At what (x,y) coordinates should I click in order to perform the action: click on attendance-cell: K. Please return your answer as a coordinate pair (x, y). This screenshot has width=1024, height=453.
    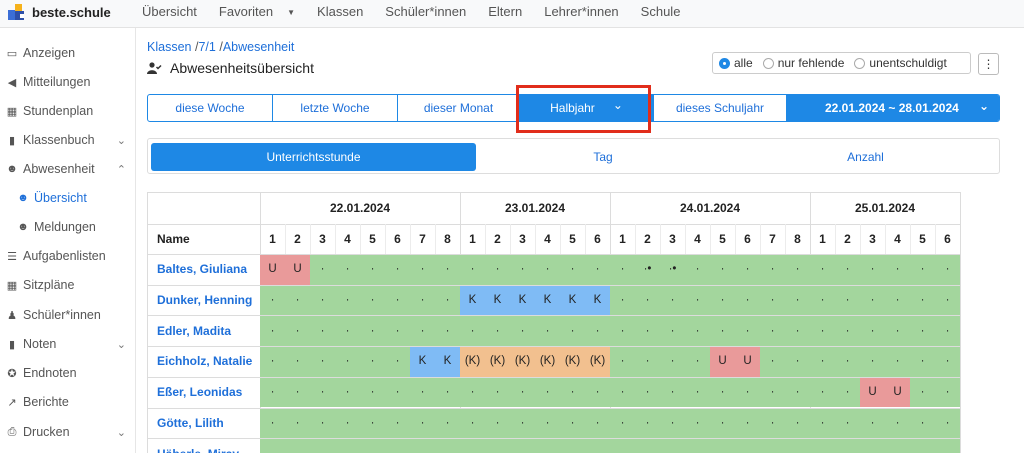
    Looking at the image, I should click on (497, 300).